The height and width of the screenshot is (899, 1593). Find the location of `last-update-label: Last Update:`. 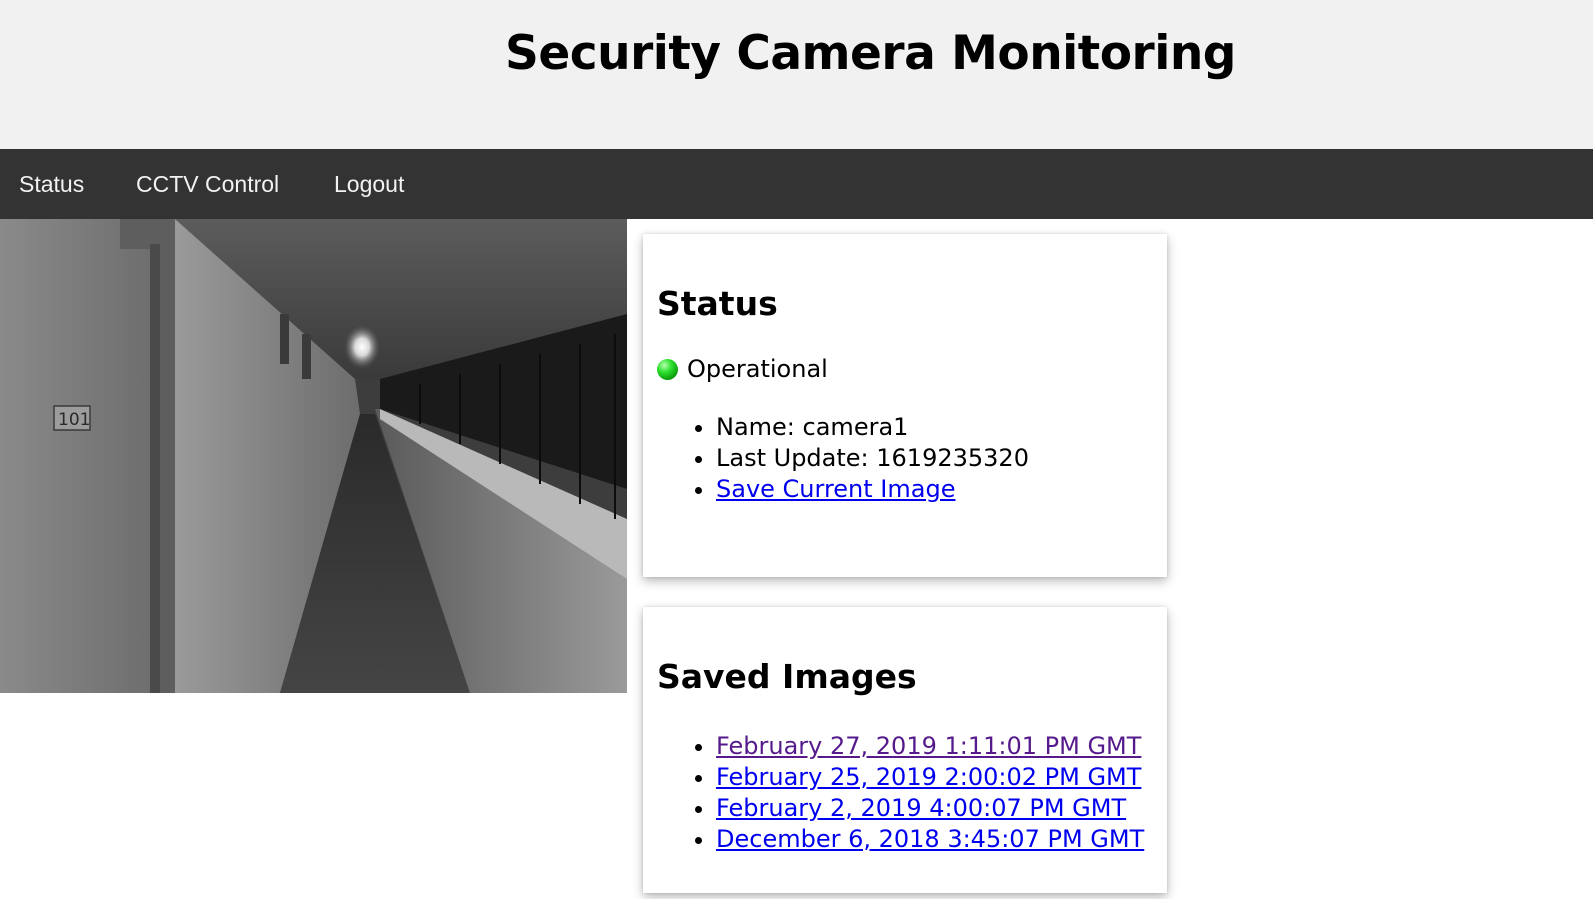

last-update-label: Last Update: is located at coordinates (796, 458).